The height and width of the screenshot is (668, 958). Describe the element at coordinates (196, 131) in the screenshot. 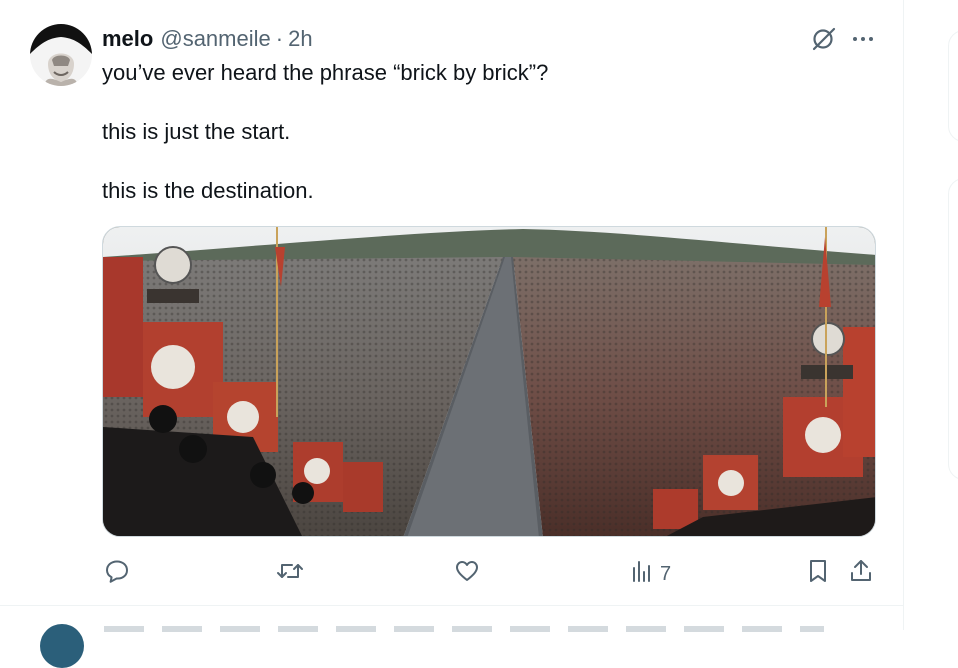

I see `tweet-line-2: this is just the start.` at that location.